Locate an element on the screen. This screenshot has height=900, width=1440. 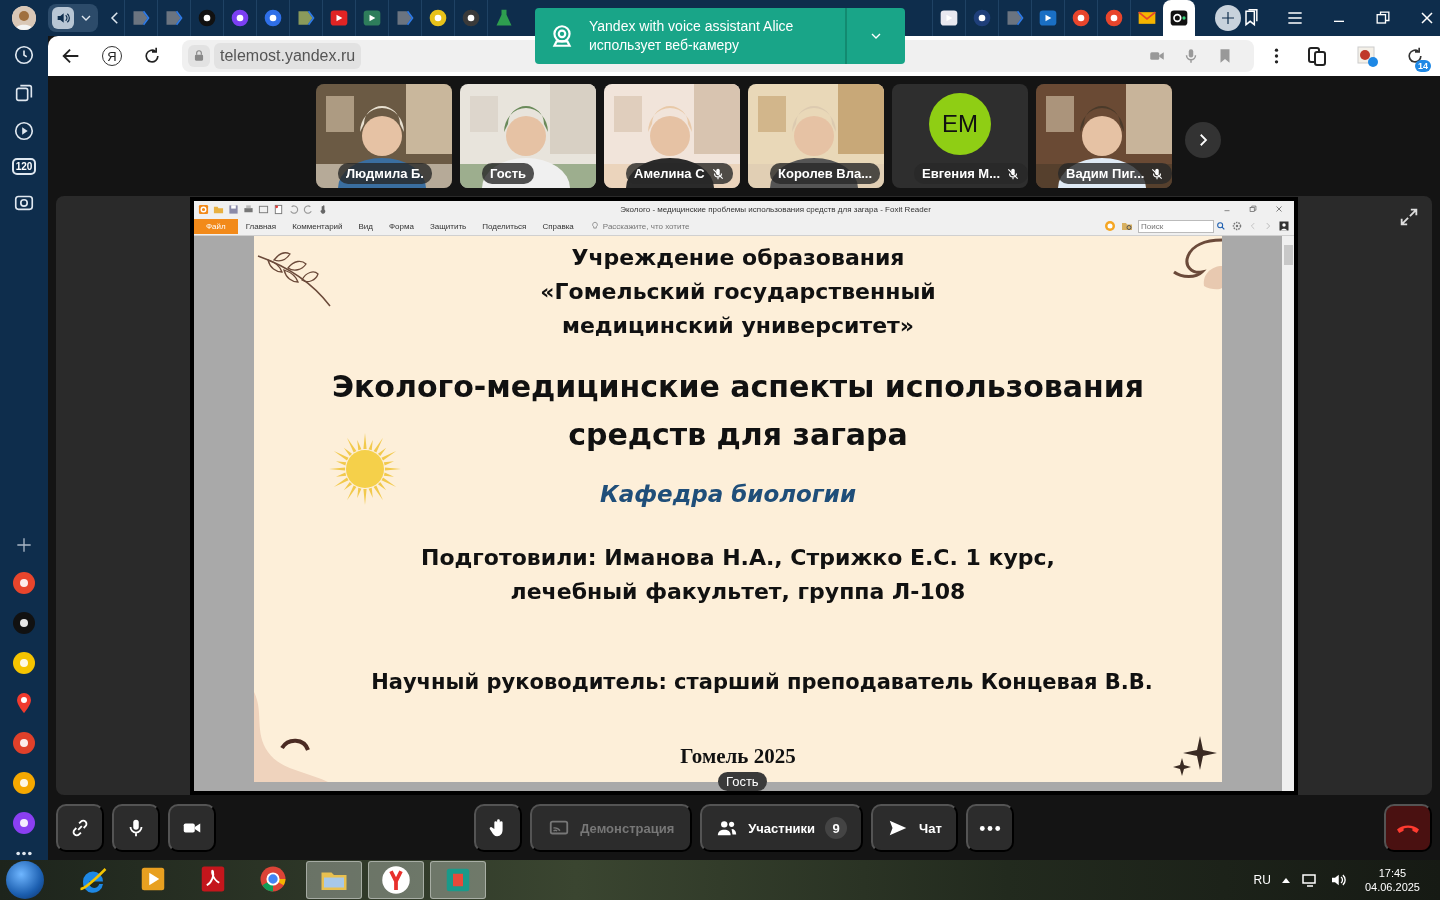
authors-text: Подготовили: Иманова Н.А., Стрижко Е.С. 1 курс, лечебный факультет, группа Л-108 is located at coordinates (738, 575).